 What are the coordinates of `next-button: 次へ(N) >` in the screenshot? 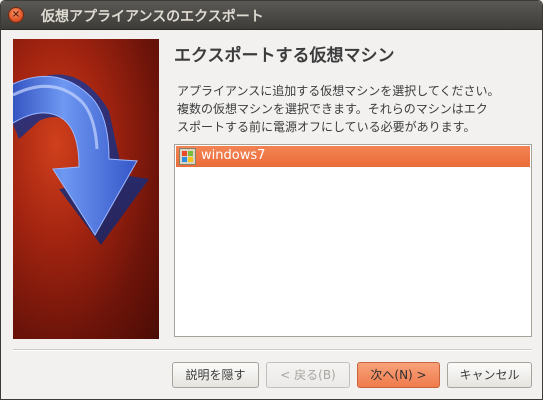 It's located at (398, 375).